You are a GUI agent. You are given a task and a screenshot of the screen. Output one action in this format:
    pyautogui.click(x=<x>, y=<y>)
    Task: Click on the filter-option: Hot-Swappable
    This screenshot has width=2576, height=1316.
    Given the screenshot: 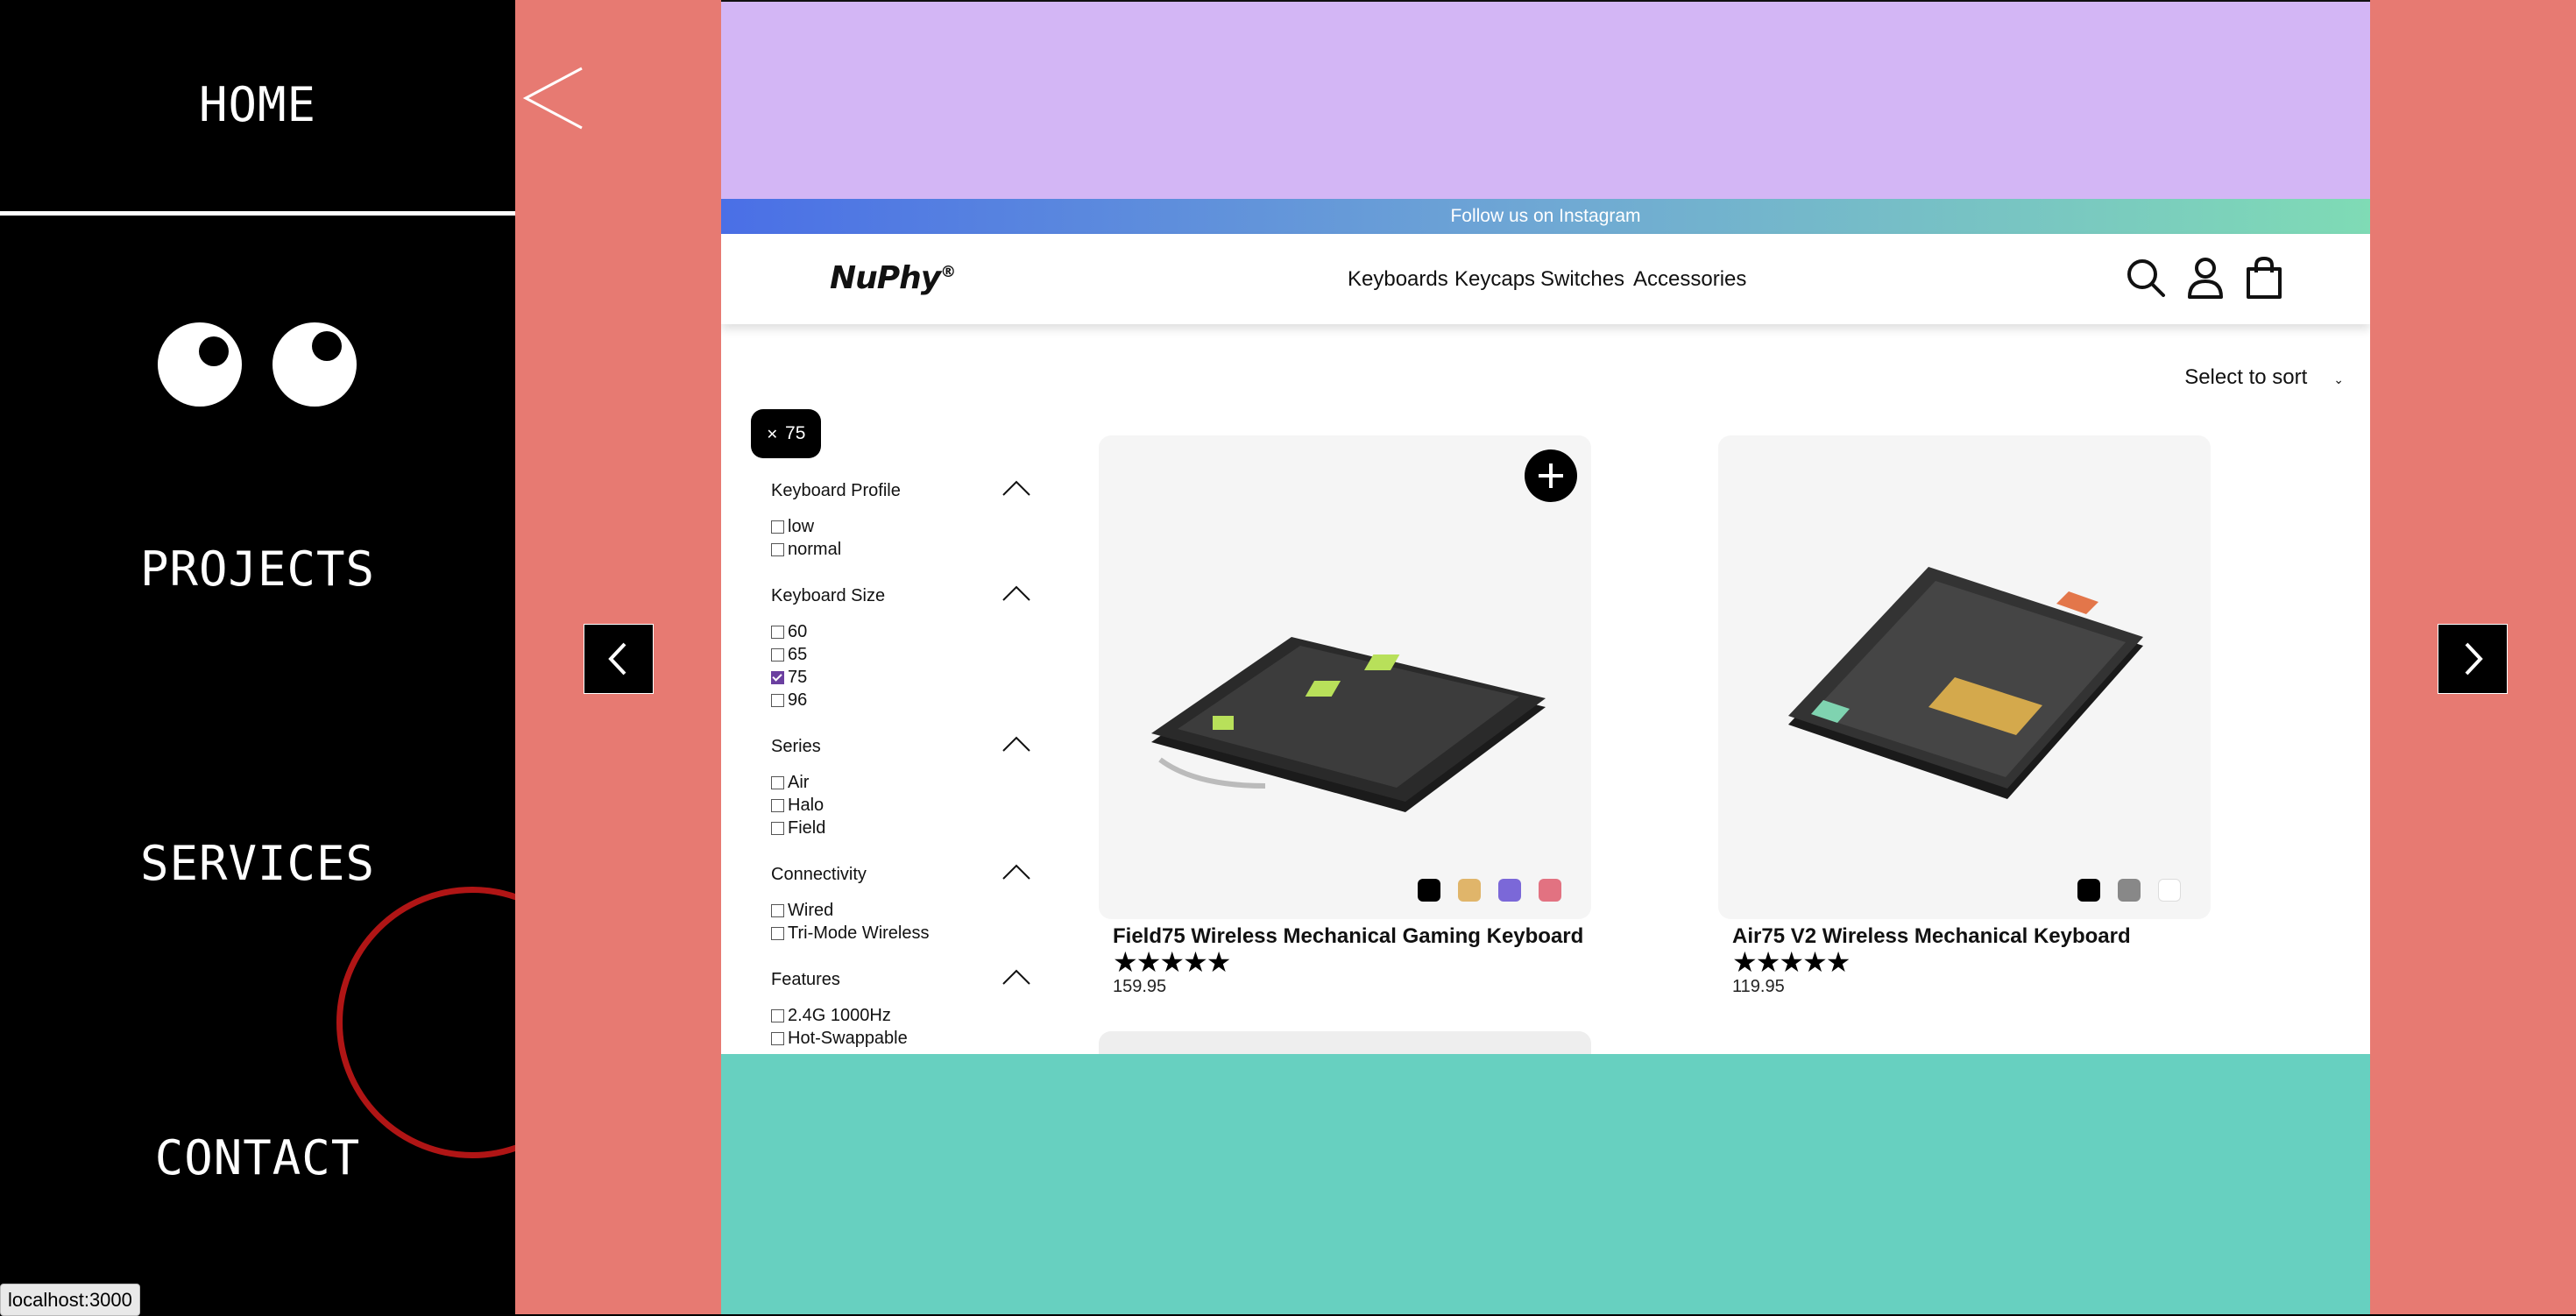 What is the action you would take?
    pyautogui.click(x=839, y=1038)
    